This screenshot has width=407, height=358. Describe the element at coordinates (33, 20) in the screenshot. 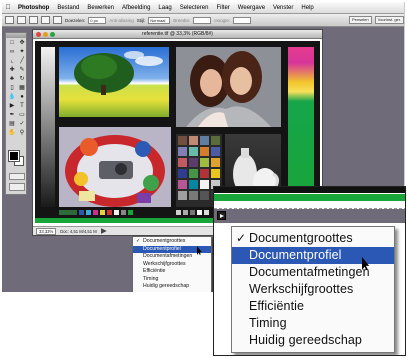

I see `add-selection-icon` at that location.